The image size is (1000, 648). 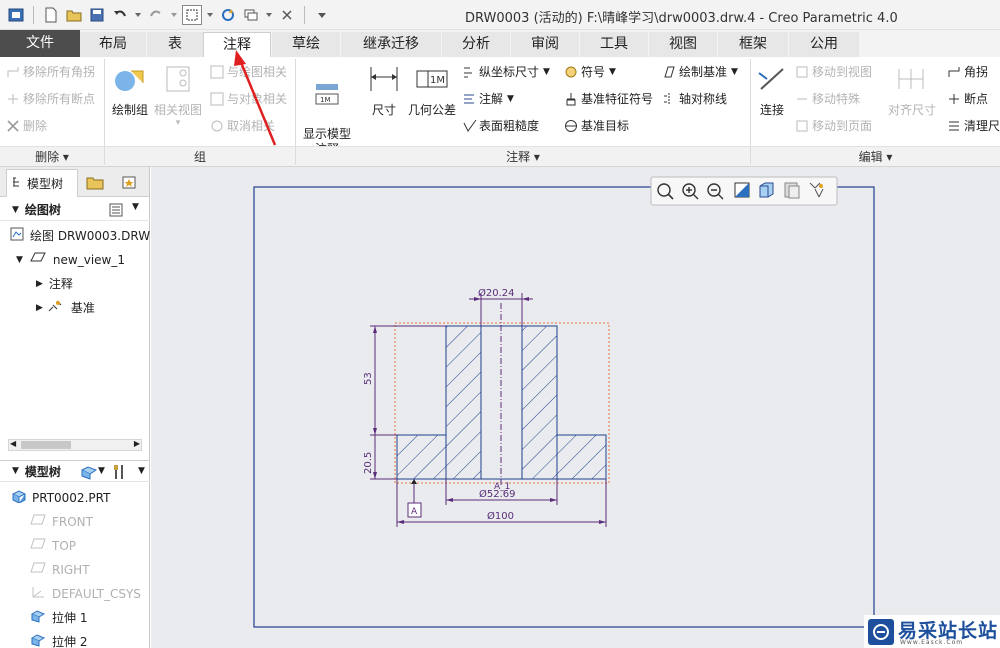 What do you see at coordinates (58, 617) in the screenshot?
I see `tree-item-extrude-1: 拉伸 1` at bounding box center [58, 617].